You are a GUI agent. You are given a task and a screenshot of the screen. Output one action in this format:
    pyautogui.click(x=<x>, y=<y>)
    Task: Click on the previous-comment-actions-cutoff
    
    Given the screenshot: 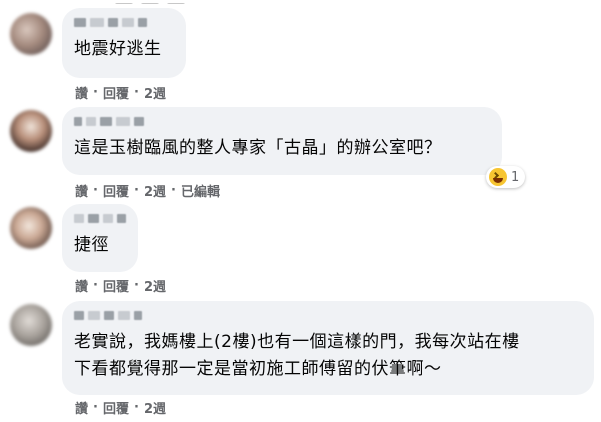 What is the action you would take?
    pyautogui.click(x=170, y=2)
    